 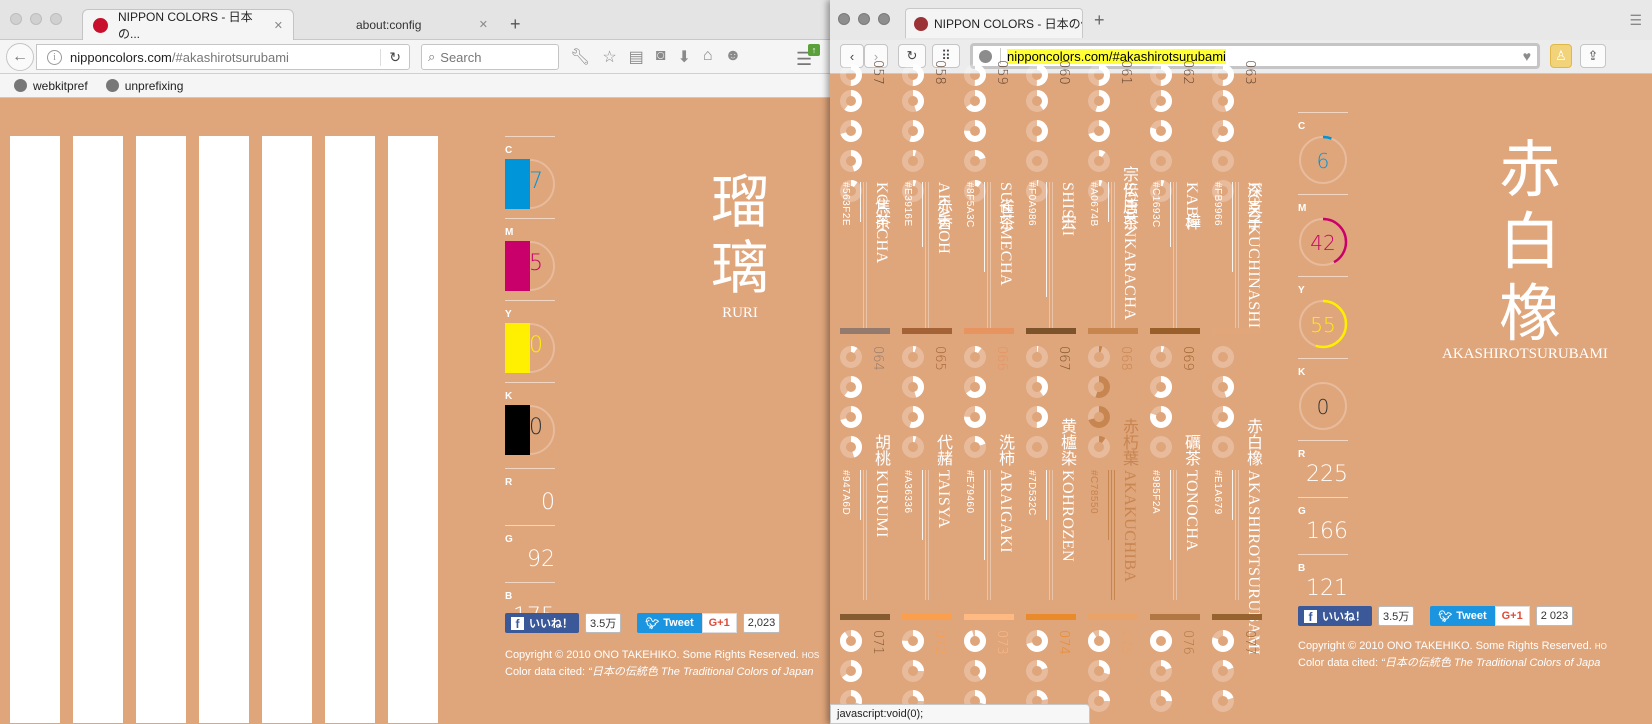 What do you see at coordinates (54, 57) in the screenshot?
I see `info-icon: i` at bounding box center [54, 57].